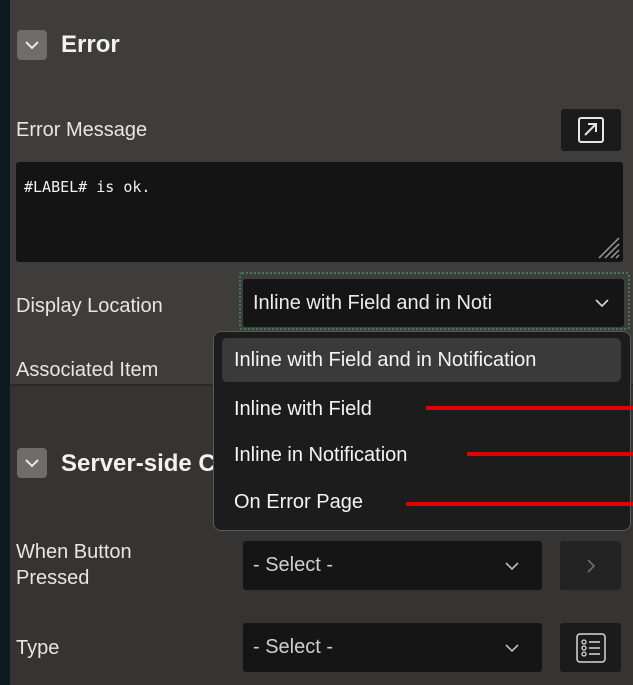 The image size is (633, 685). What do you see at coordinates (138, 463) in the screenshot?
I see `server-side-section-title: Server-side C` at bounding box center [138, 463].